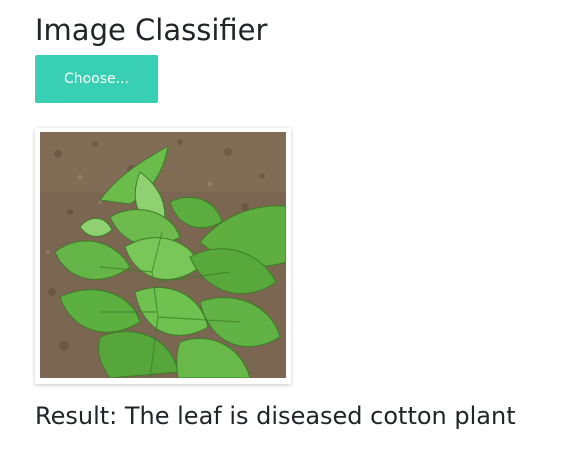 The image size is (568, 467). Describe the element at coordinates (151, 30) in the screenshot. I see `page-title: Image Classifier` at that location.